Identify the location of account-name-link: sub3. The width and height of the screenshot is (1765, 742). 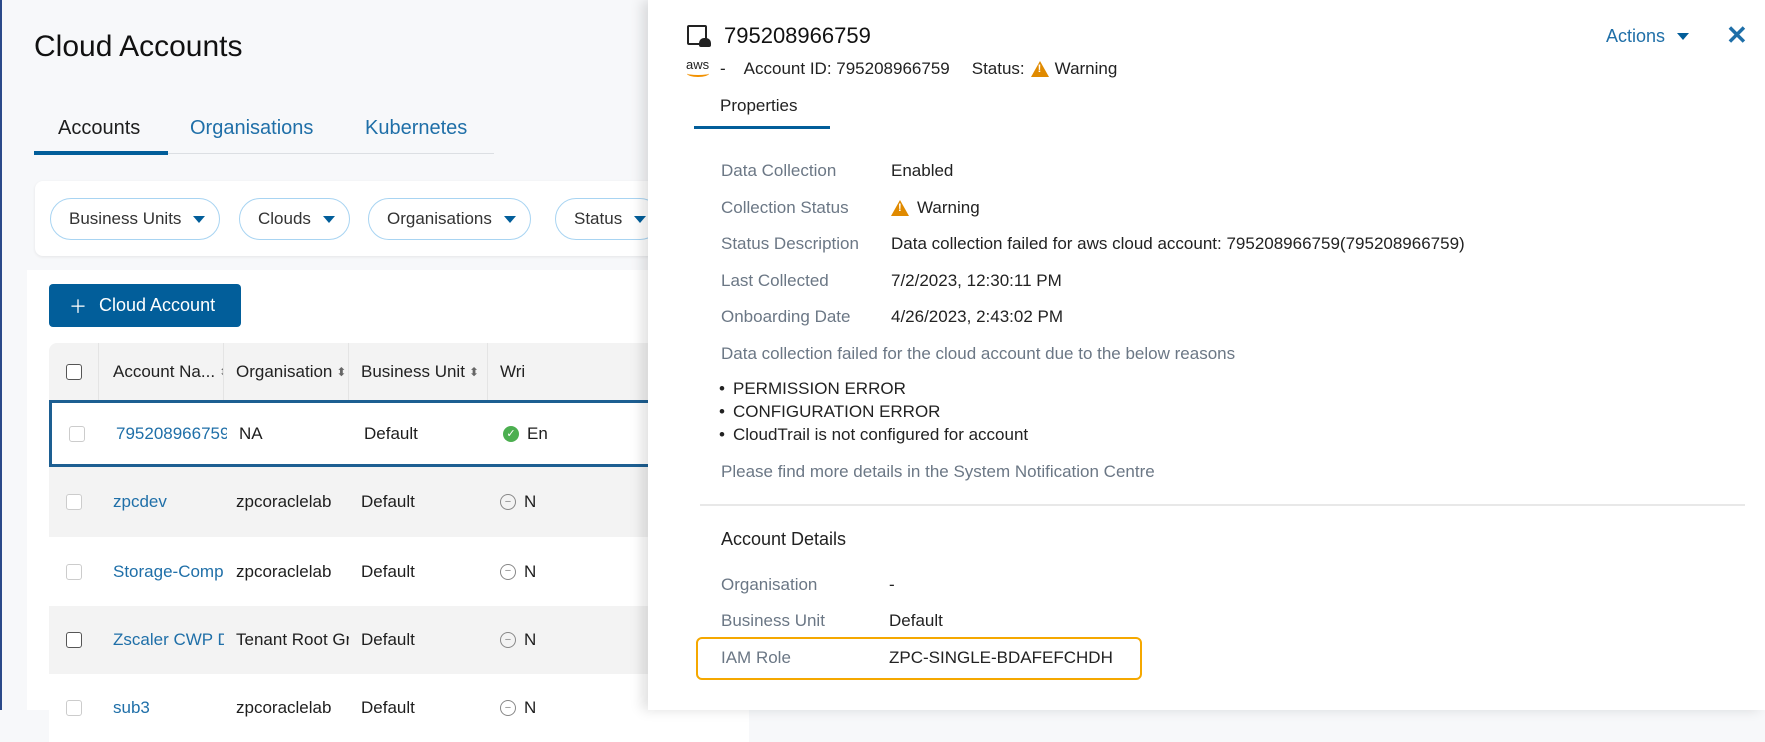
(161, 708).